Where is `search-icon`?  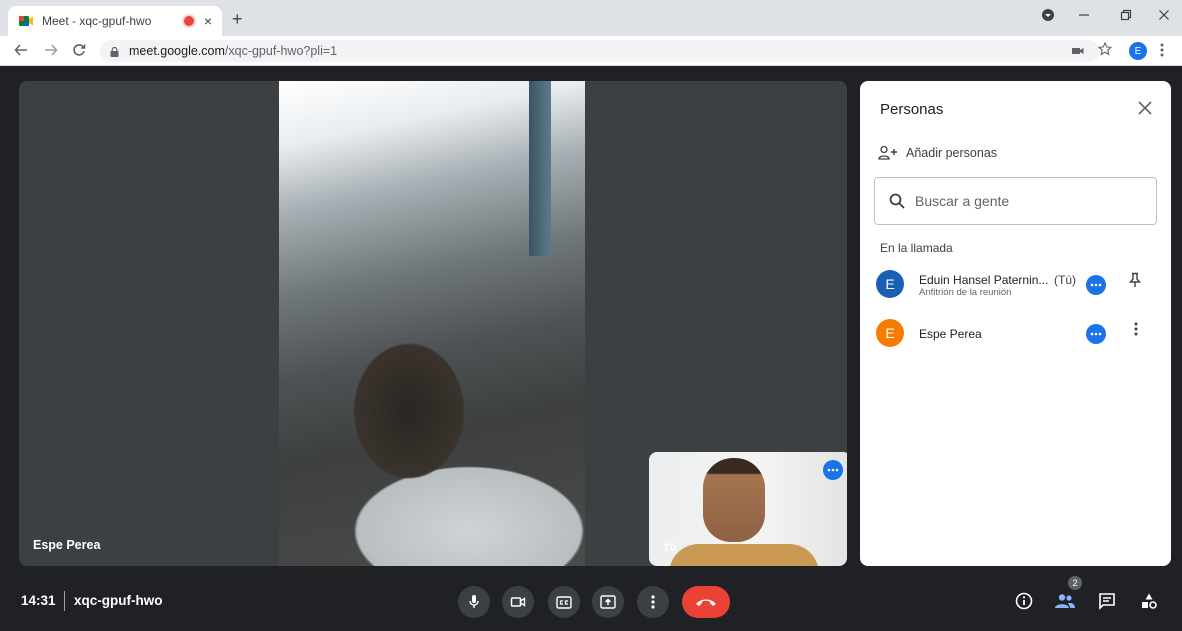
search-icon is located at coordinates (897, 201).